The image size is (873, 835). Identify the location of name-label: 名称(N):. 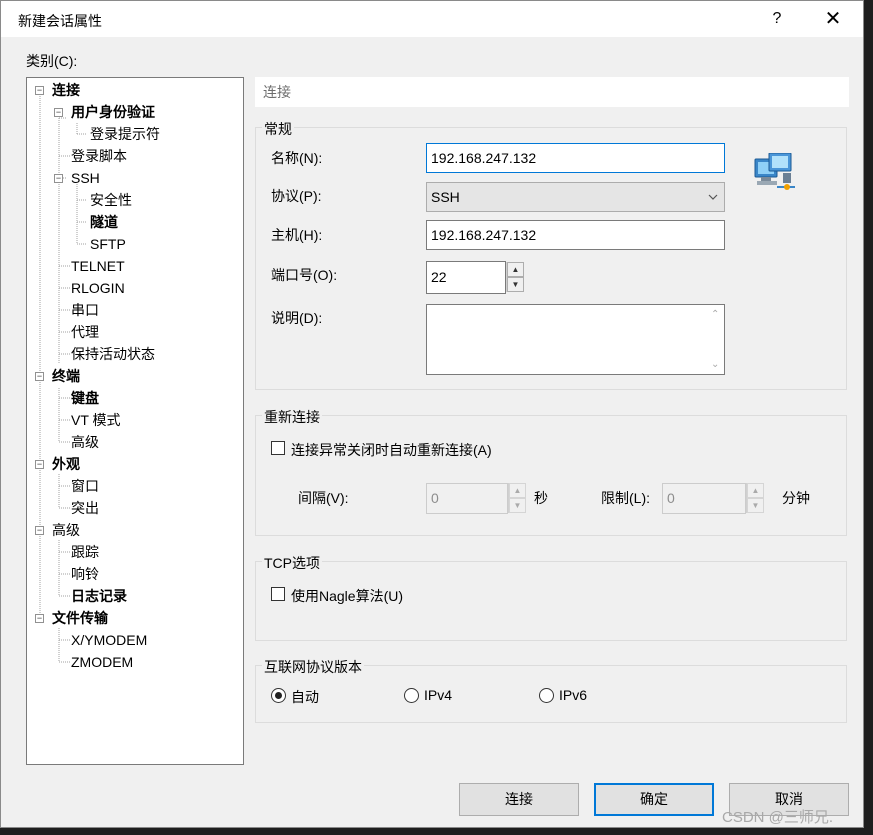
(297, 158).